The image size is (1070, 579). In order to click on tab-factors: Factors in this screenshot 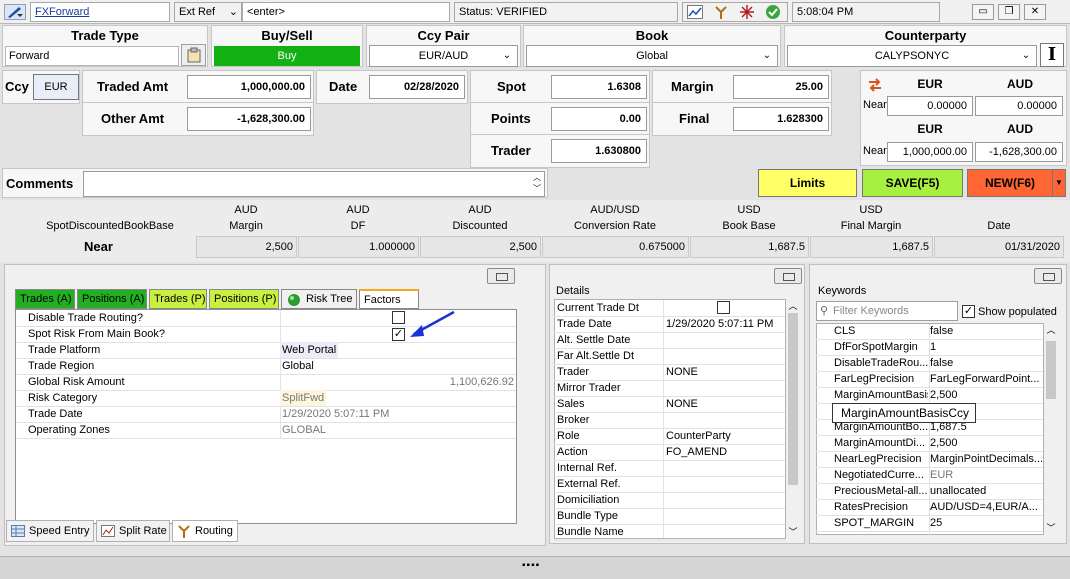, I will do `click(389, 299)`.